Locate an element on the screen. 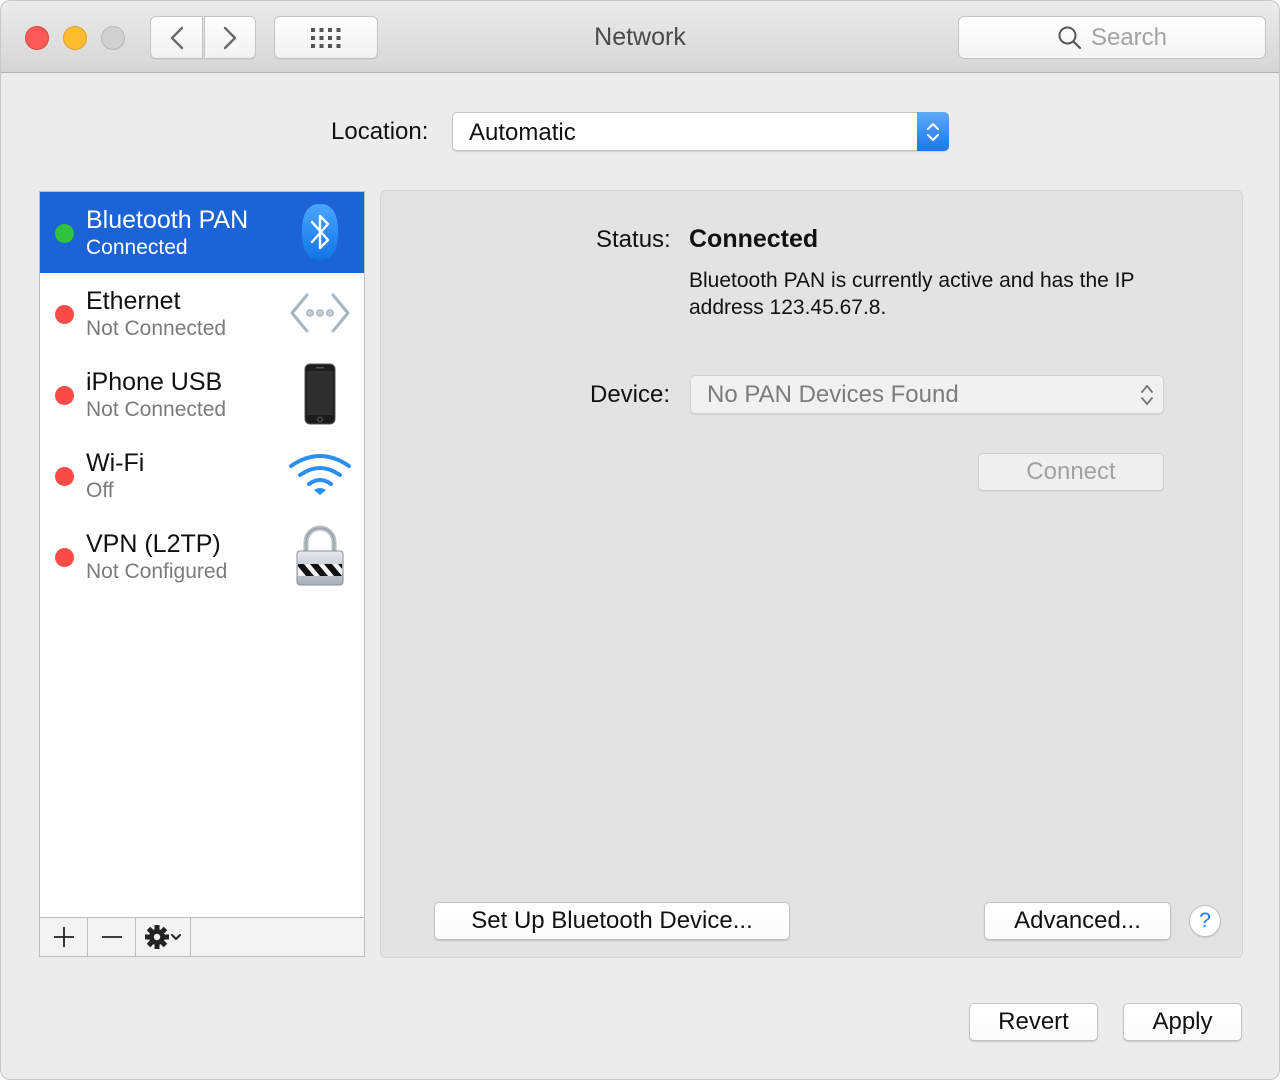 The image size is (1280, 1080). title-bar: Network Search is located at coordinates (640, 37).